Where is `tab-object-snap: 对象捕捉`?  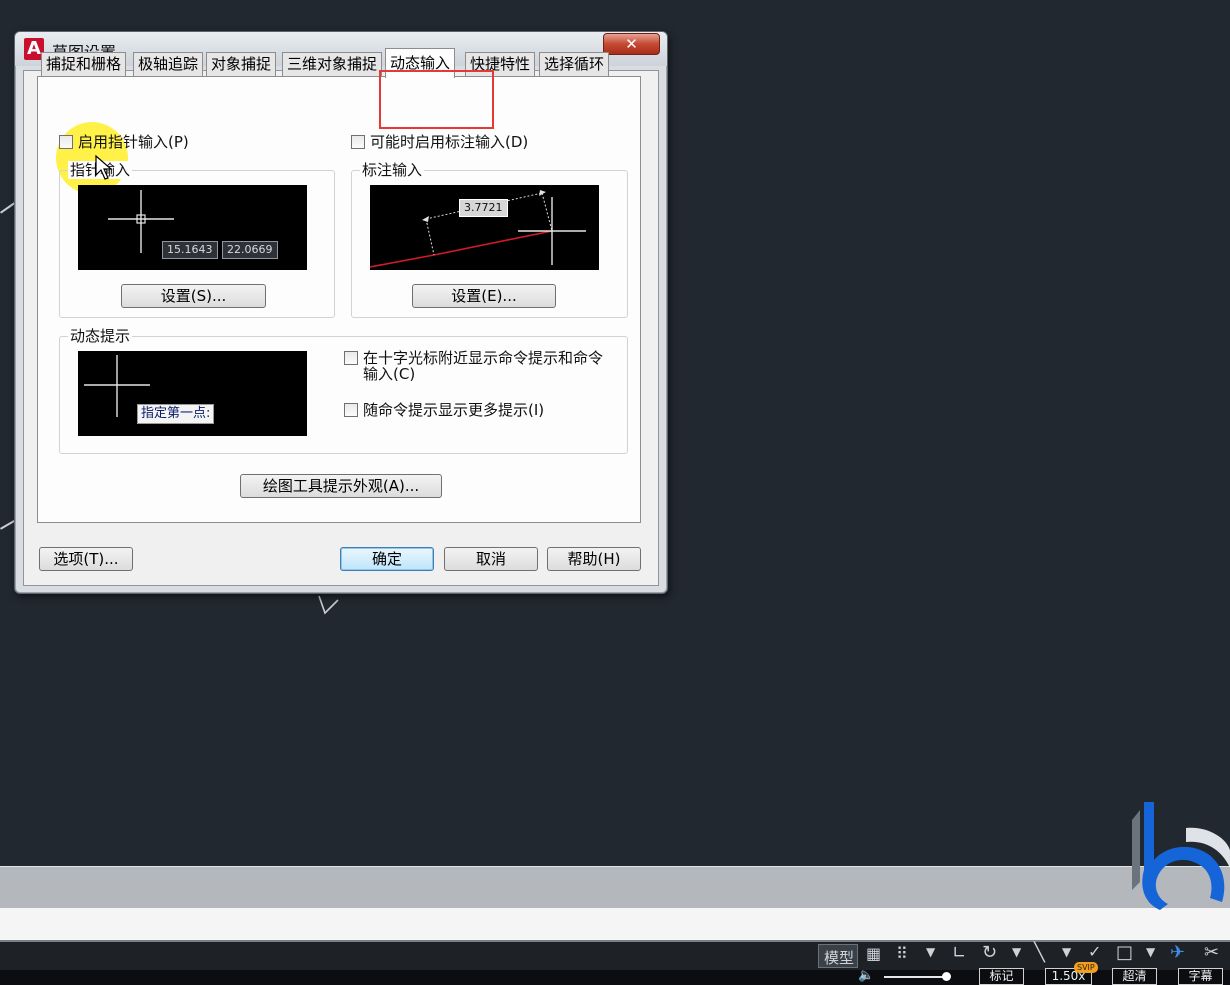 tab-object-snap: 对象捕捉 is located at coordinates (241, 64).